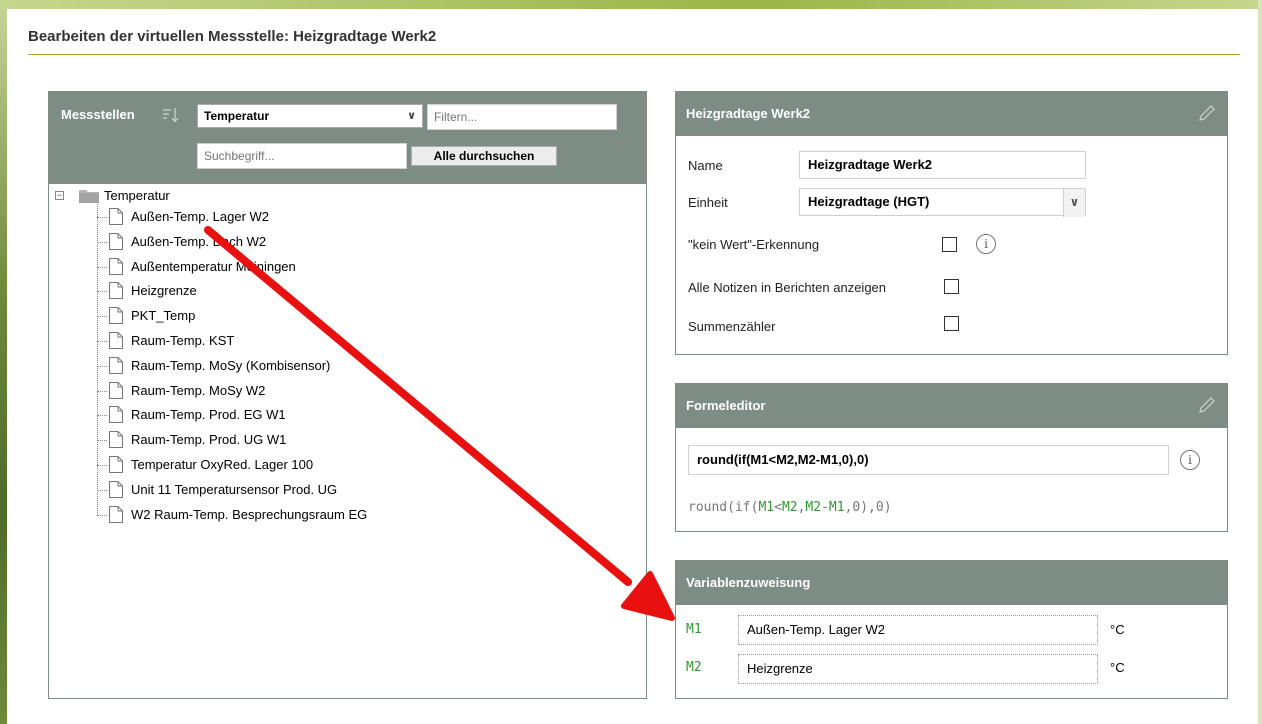 This screenshot has width=1262, height=724. Describe the element at coordinates (778, 507) in the screenshot. I see `formula-preview-part: <` at that location.